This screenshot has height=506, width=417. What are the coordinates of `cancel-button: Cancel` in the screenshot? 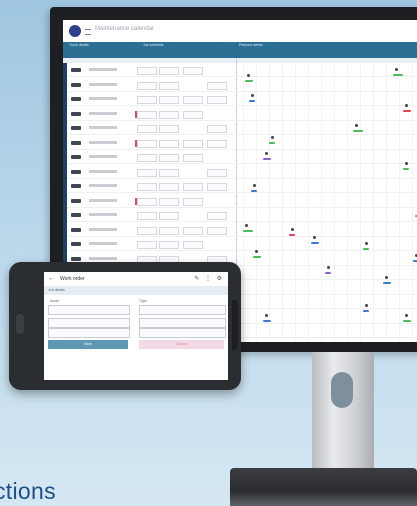 It's located at (181, 344).